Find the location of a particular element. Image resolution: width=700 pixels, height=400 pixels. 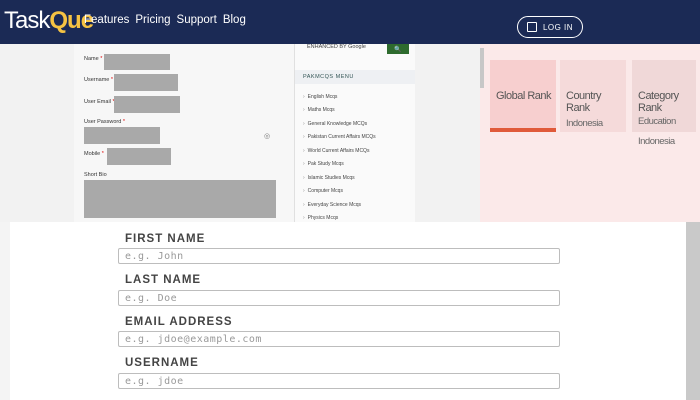

name-field is located at coordinates (137, 62).